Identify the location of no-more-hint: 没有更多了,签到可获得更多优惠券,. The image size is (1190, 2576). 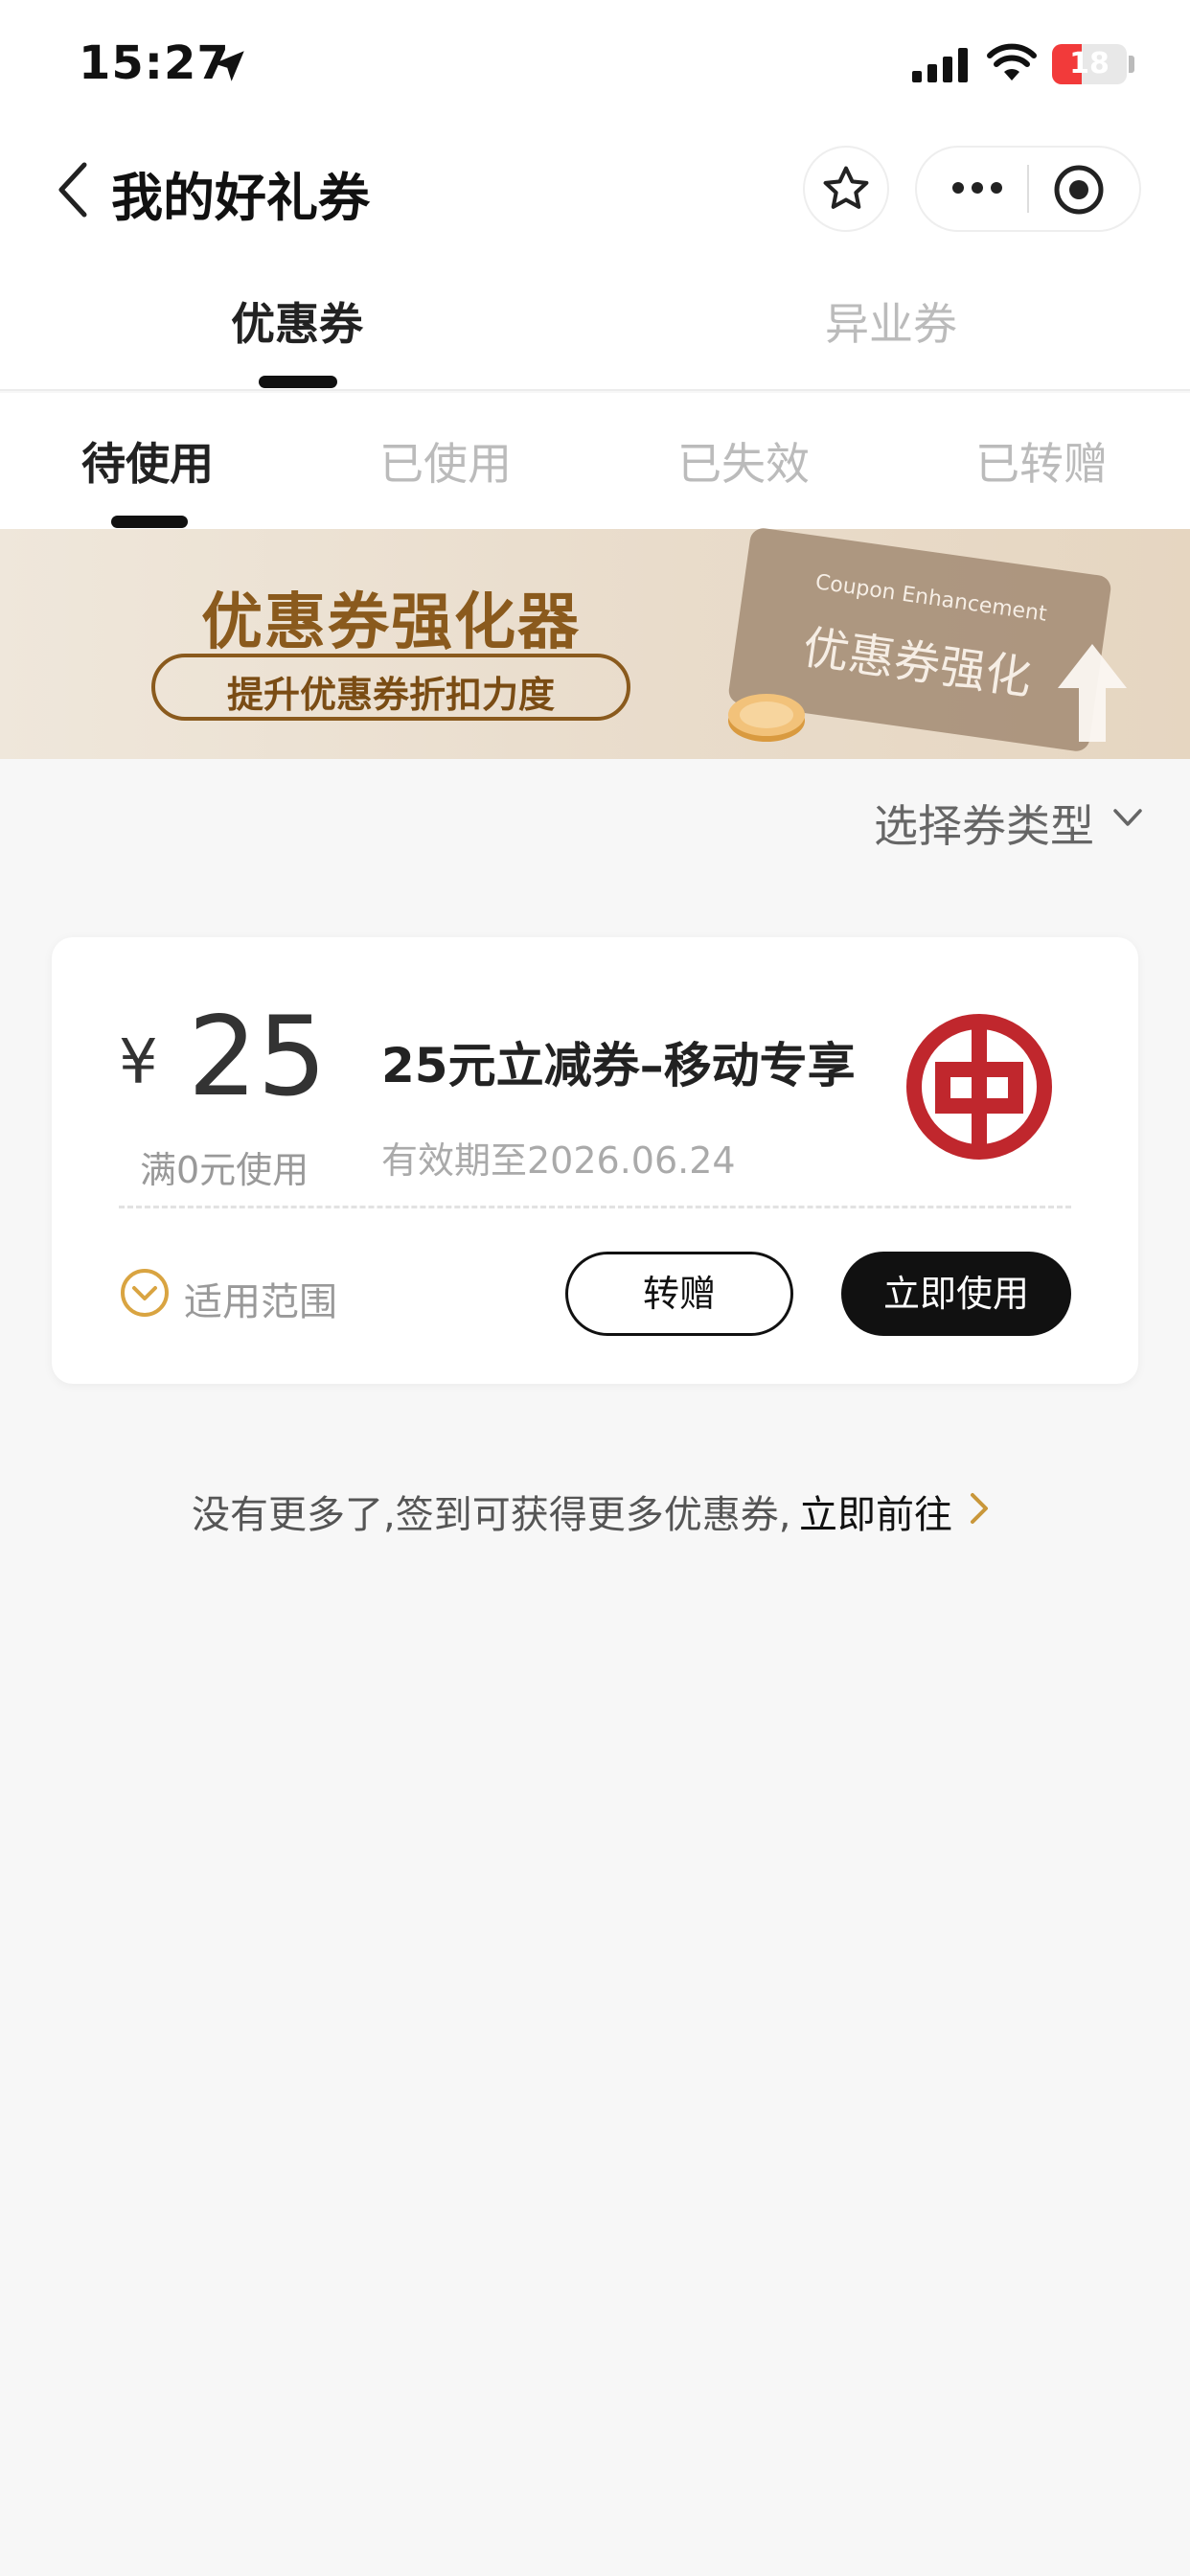
(492, 1515).